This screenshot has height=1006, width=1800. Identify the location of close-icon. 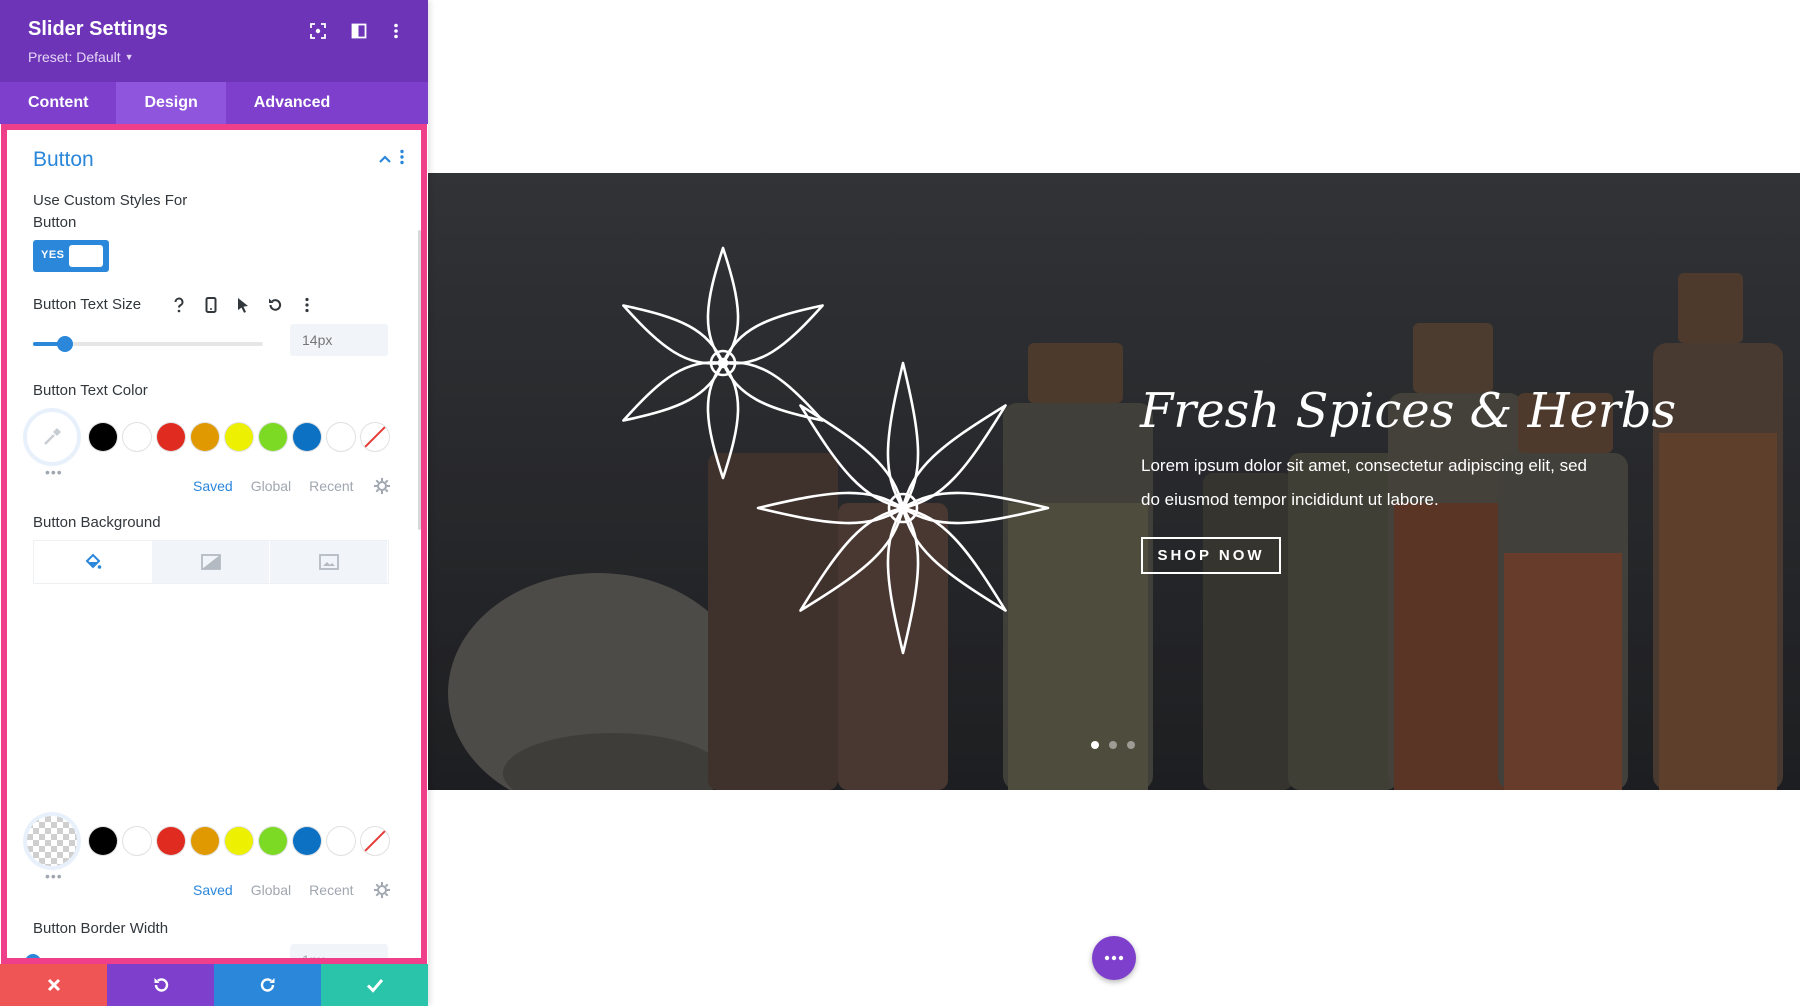
(53, 985).